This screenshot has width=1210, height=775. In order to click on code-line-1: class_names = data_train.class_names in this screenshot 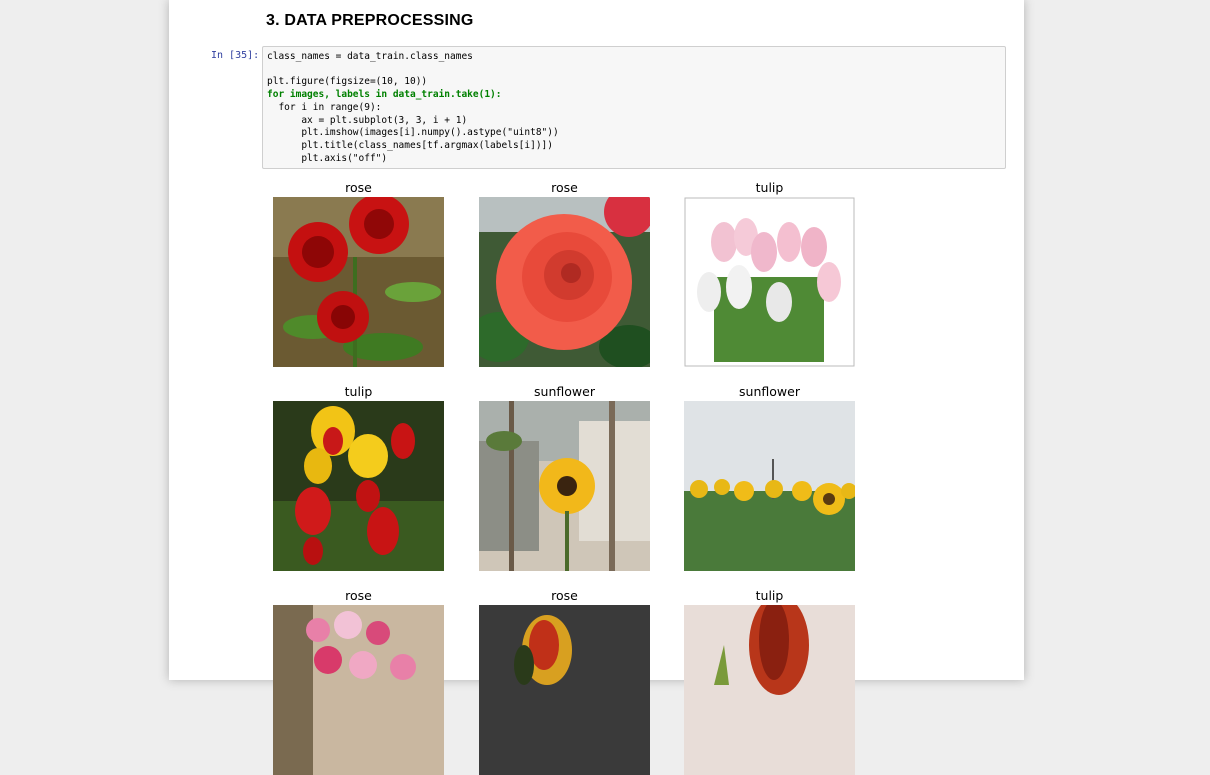, I will do `click(370, 56)`.